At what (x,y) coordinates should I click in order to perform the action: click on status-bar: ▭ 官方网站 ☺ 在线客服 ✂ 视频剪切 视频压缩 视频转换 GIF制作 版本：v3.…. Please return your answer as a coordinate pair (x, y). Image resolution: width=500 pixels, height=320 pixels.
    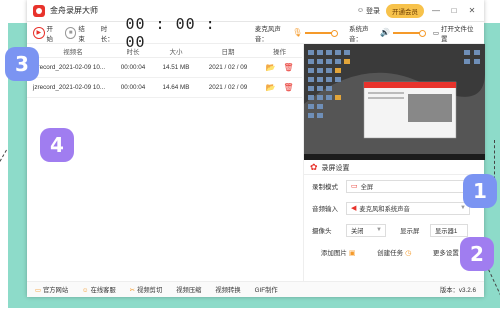
    Looking at the image, I should click on (255, 289).